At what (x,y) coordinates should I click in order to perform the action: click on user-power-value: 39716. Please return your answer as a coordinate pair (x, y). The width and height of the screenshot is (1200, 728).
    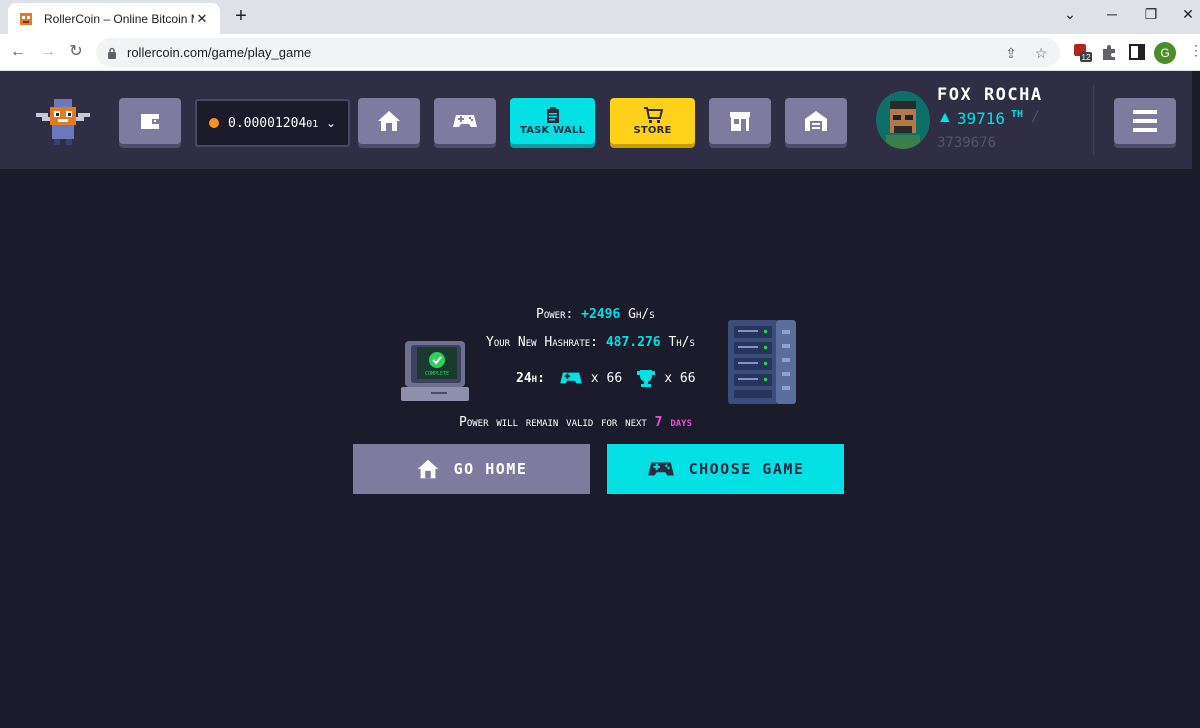
    Looking at the image, I should click on (981, 118).